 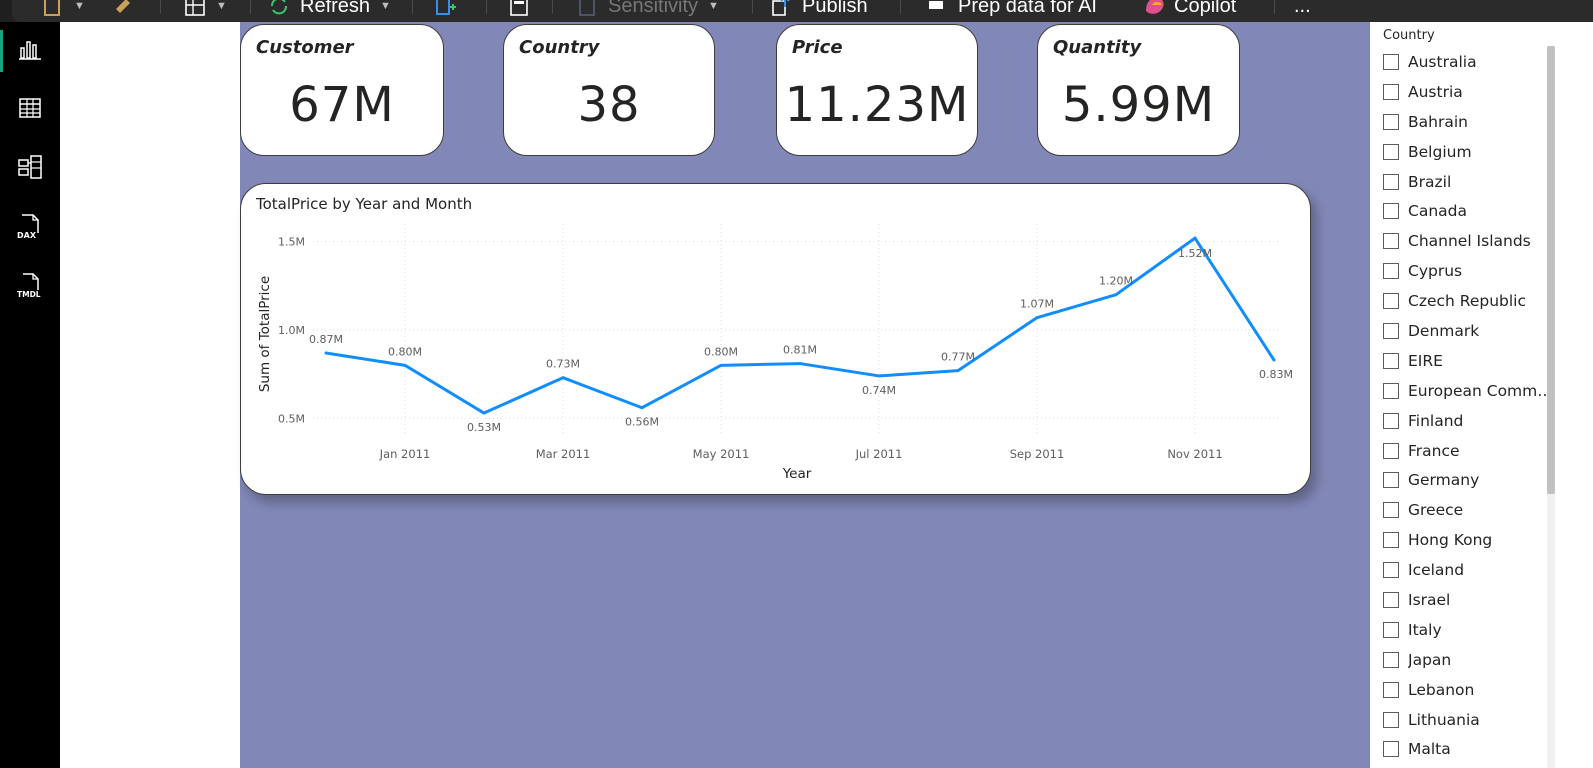 What do you see at coordinates (721, 454) in the screenshot?
I see `x-tick-label: May 2011` at bounding box center [721, 454].